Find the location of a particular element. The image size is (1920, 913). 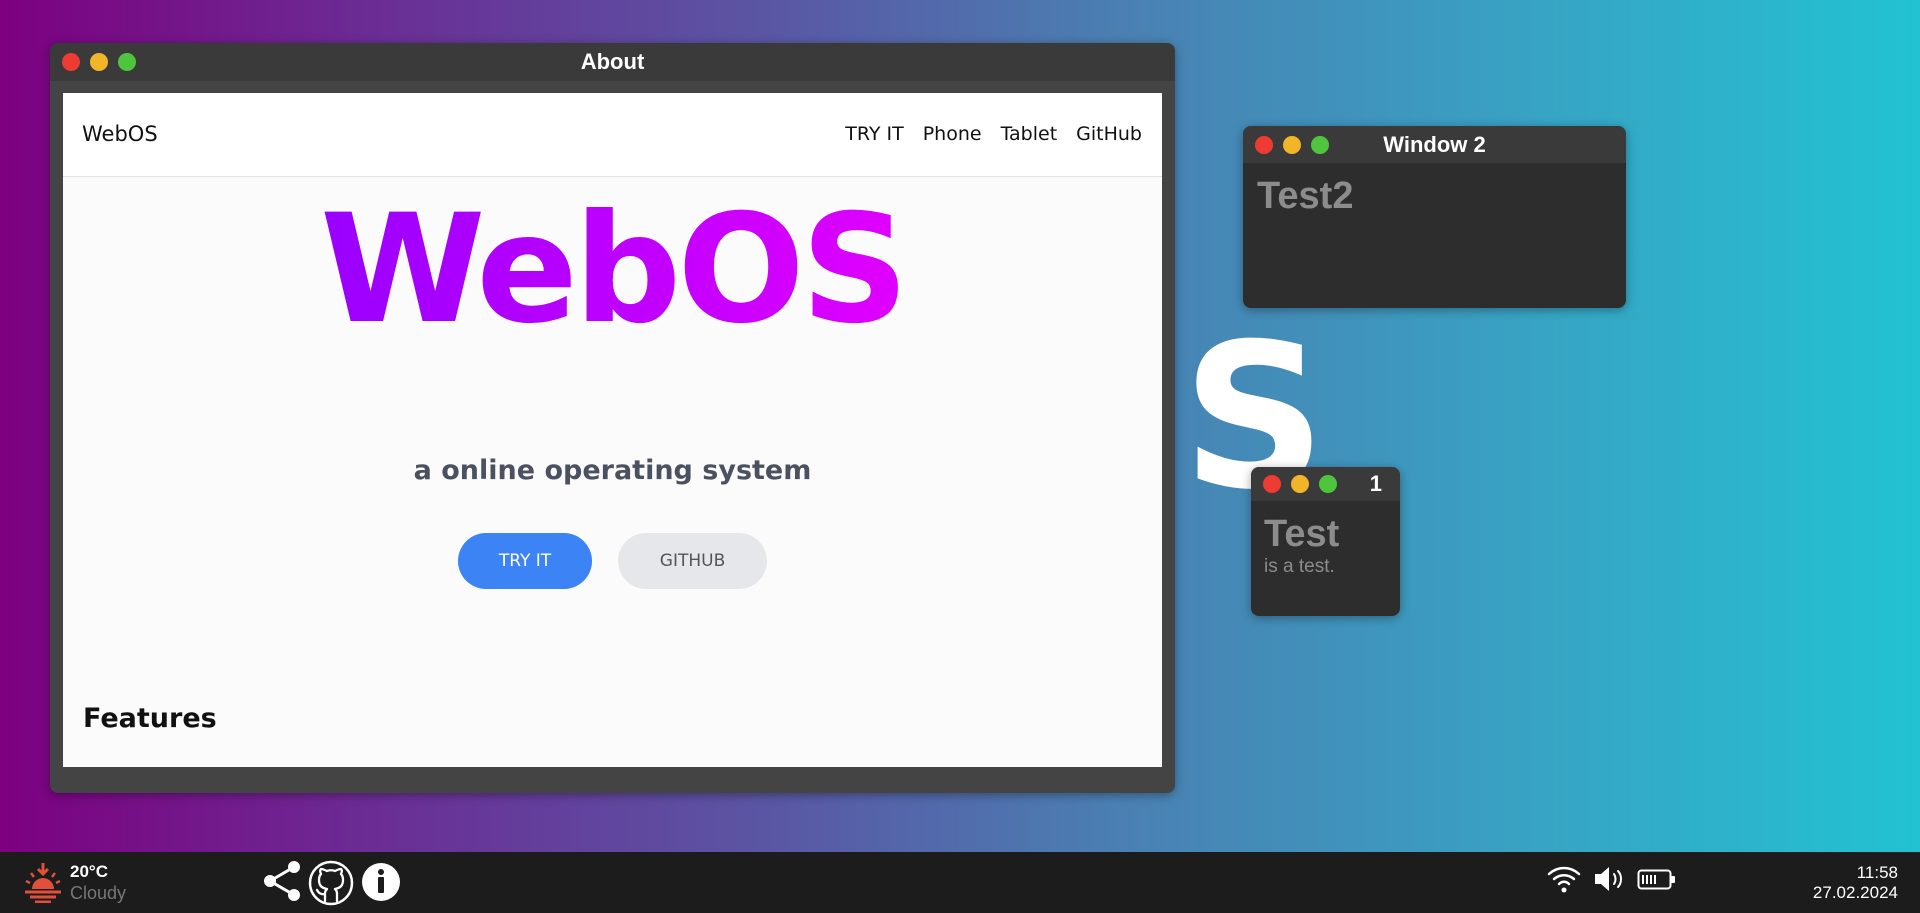

window-1: 1 Test is a test. is located at coordinates (1325, 541).